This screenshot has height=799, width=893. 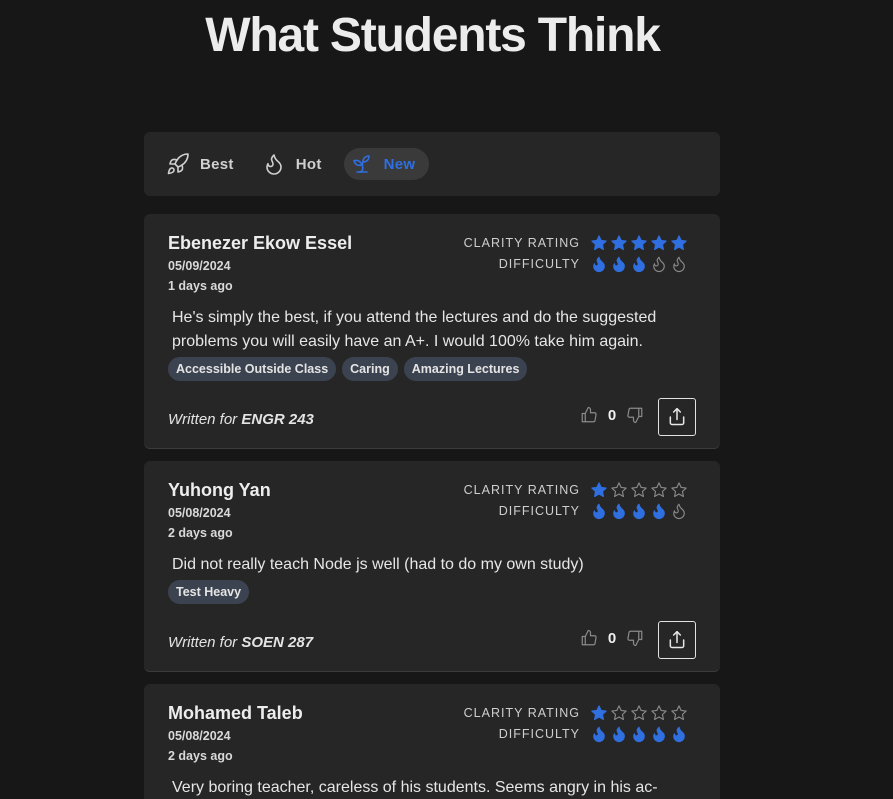 I want to click on professor-name: Ebenezer Ekow Essel, so click(x=260, y=243).